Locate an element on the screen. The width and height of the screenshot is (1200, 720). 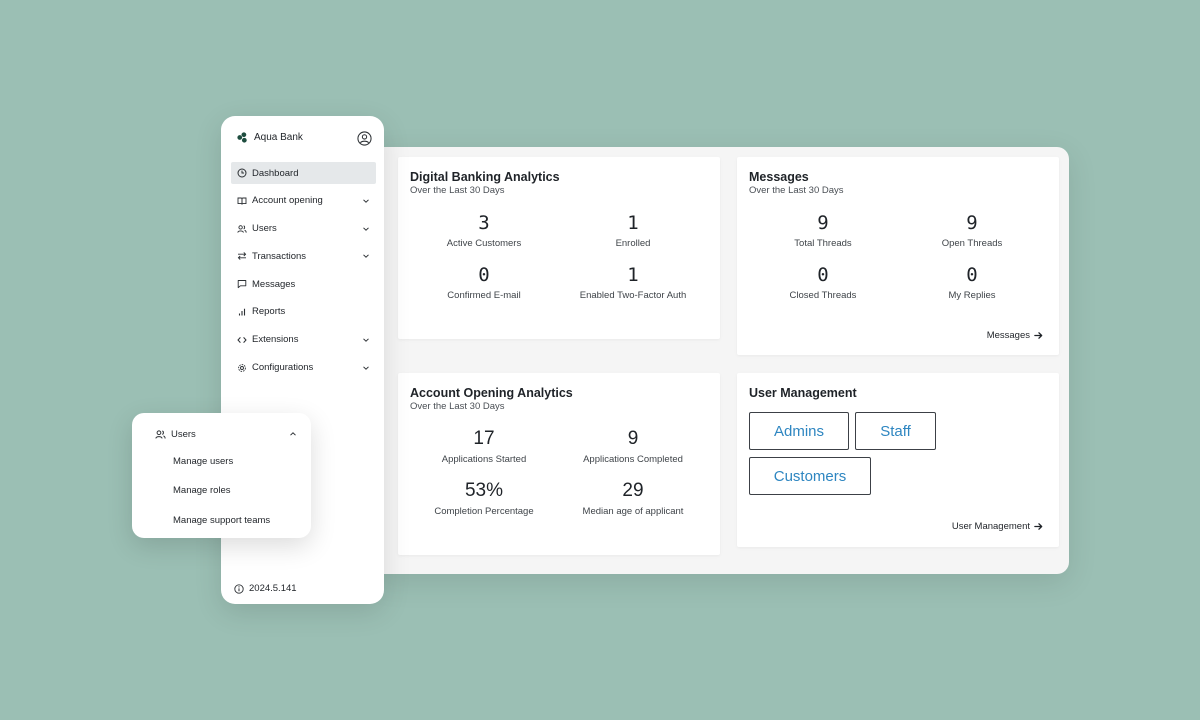
stat-value: 53% is located at coordinates (484, 490).